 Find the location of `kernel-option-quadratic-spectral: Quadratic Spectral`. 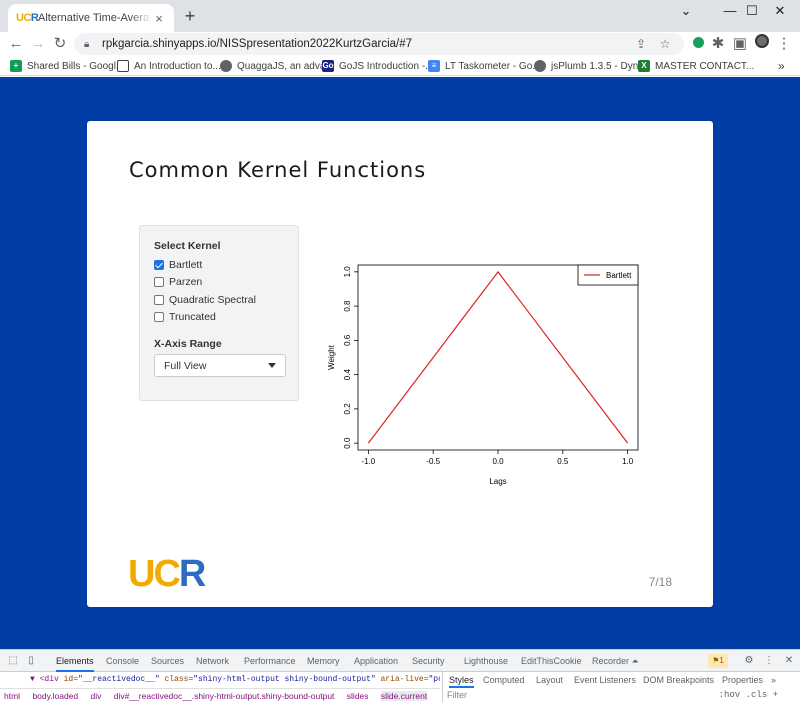

kernel-option-quadratic-spectral: Quadratic Spectral is located at coordinates (219, 300).